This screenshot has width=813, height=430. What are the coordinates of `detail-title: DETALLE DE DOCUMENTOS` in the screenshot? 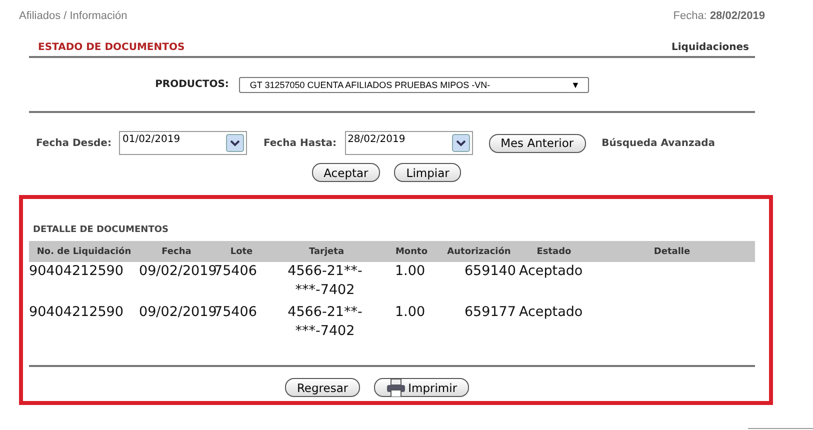 It's located at (101, 230).